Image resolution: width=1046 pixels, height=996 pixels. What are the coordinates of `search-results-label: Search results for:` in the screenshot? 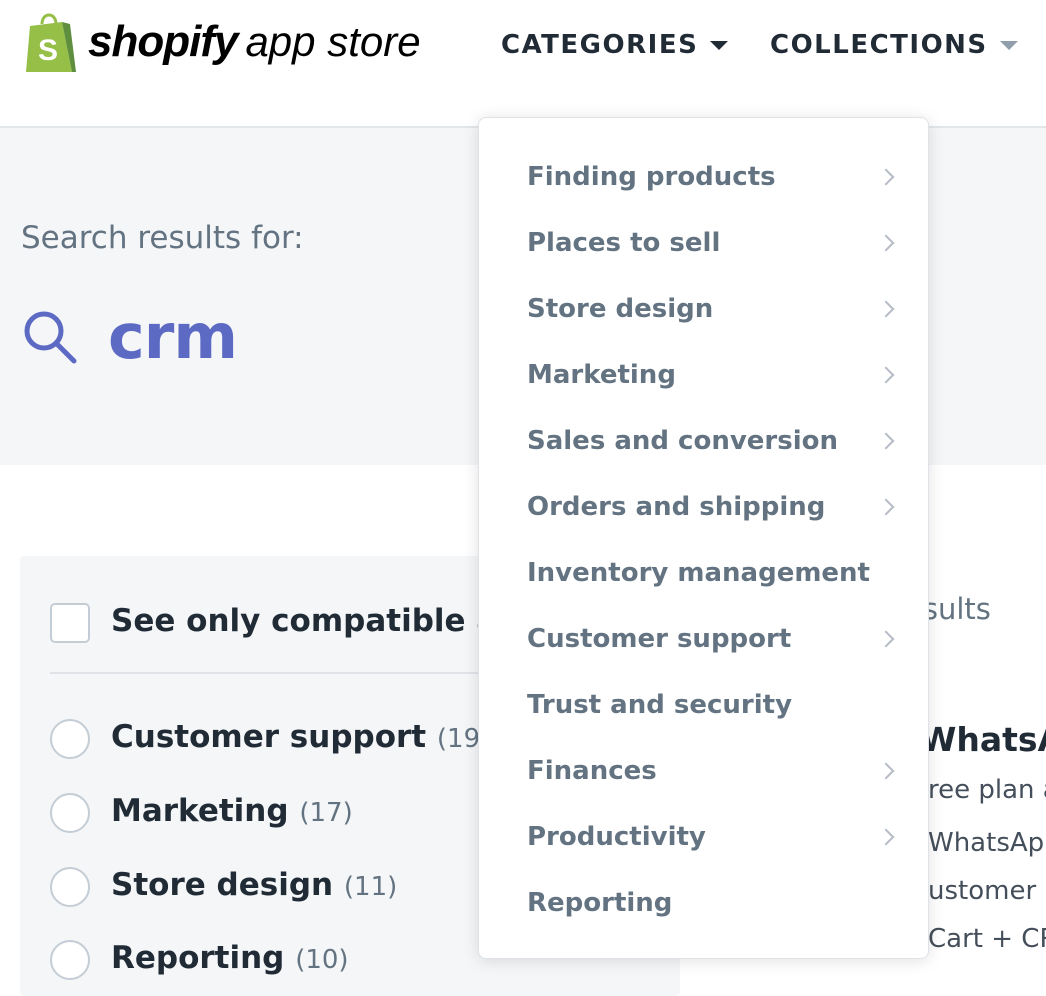 It's located at (162, 238).